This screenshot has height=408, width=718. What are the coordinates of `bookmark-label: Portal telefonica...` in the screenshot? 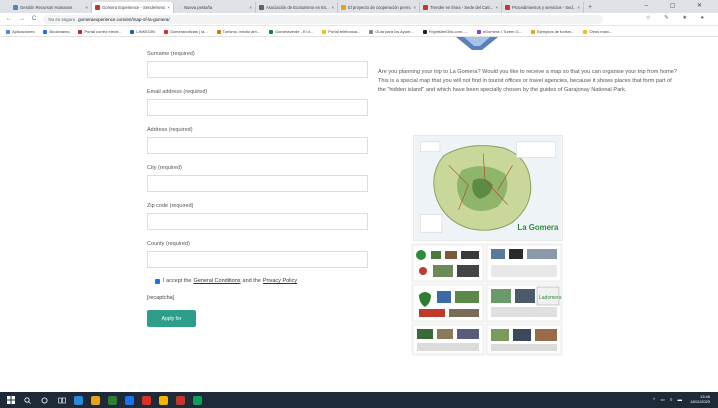 It's located at (344, 31).